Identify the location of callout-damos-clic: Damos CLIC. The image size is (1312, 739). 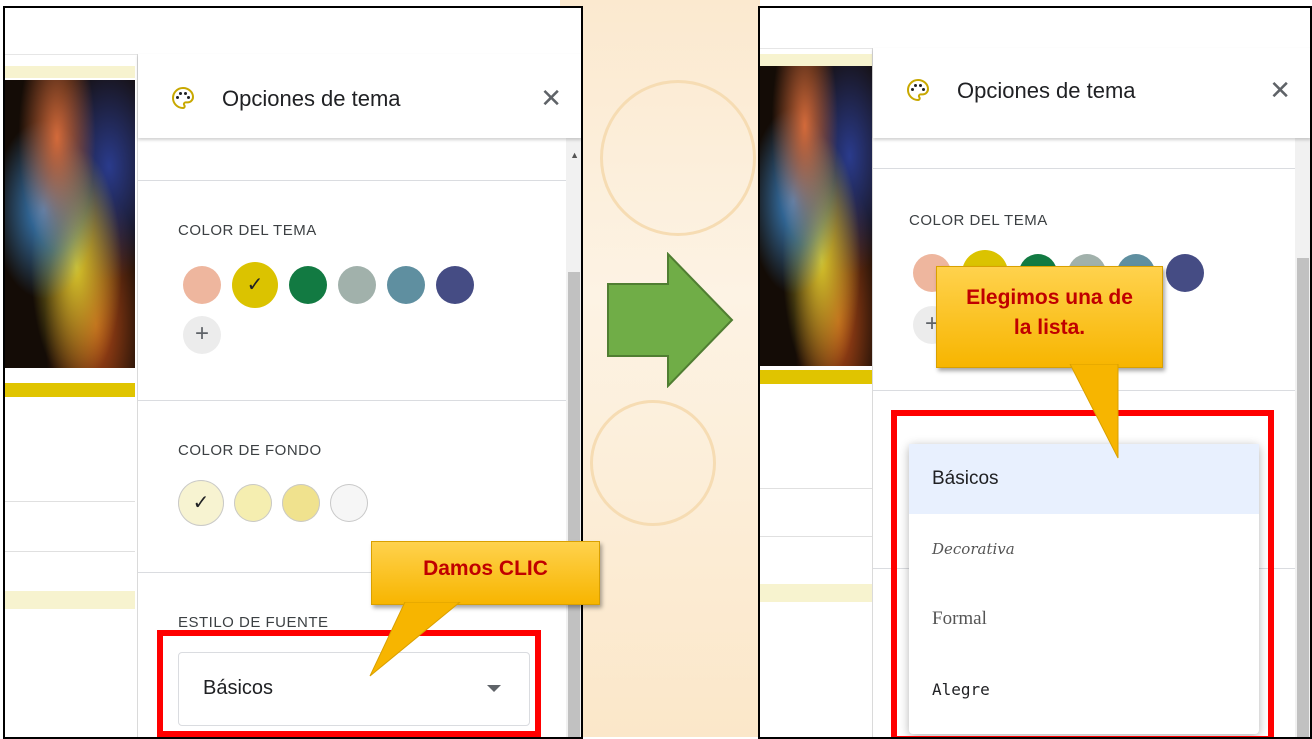
(485, 573).